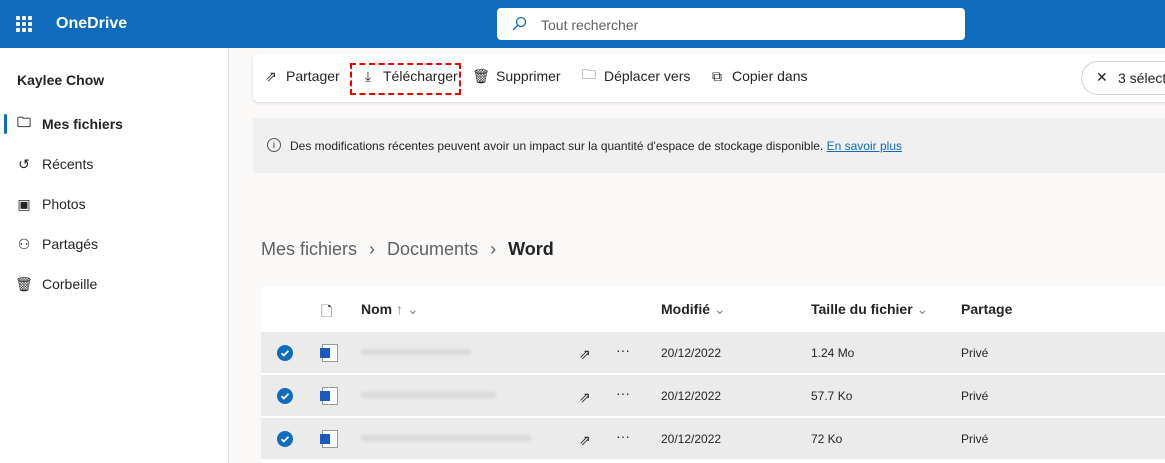  I want to click on label: Supprimer, so click(528, 76).